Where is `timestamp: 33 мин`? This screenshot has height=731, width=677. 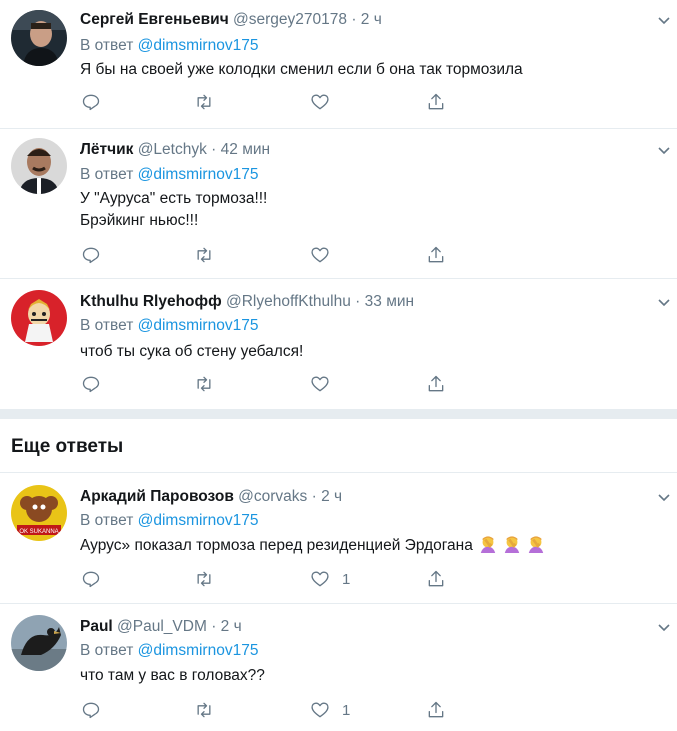
timestamp: 33 мин is located at coordinates (389, 301).